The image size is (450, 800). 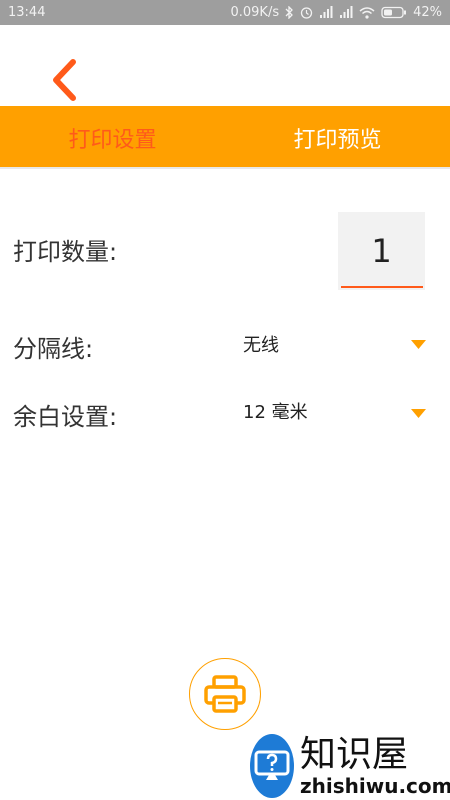 I want to click on status-icons: 0.09K/s 42%, so click(x=336, y=12).